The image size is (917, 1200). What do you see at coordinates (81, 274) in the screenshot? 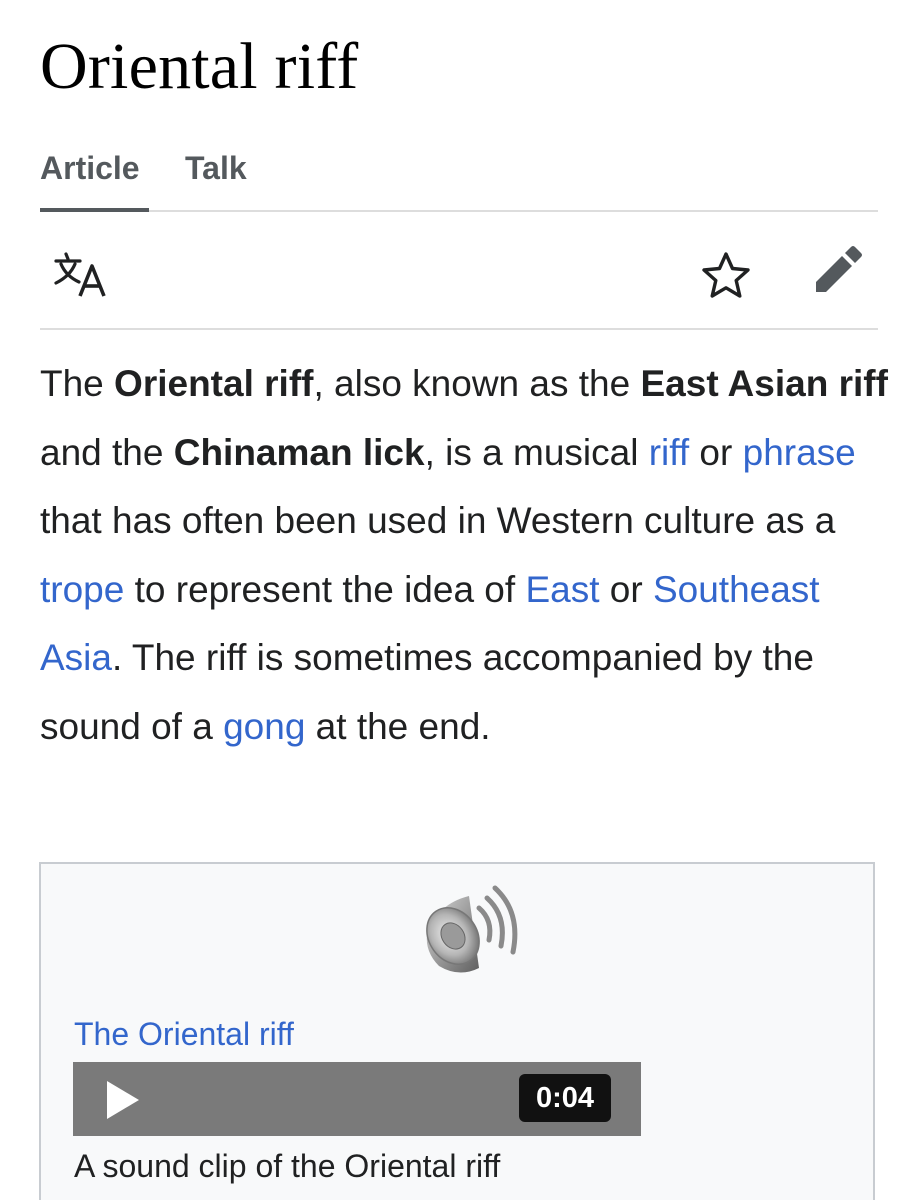
I see `language-icon` at bounding box center [81, 274].